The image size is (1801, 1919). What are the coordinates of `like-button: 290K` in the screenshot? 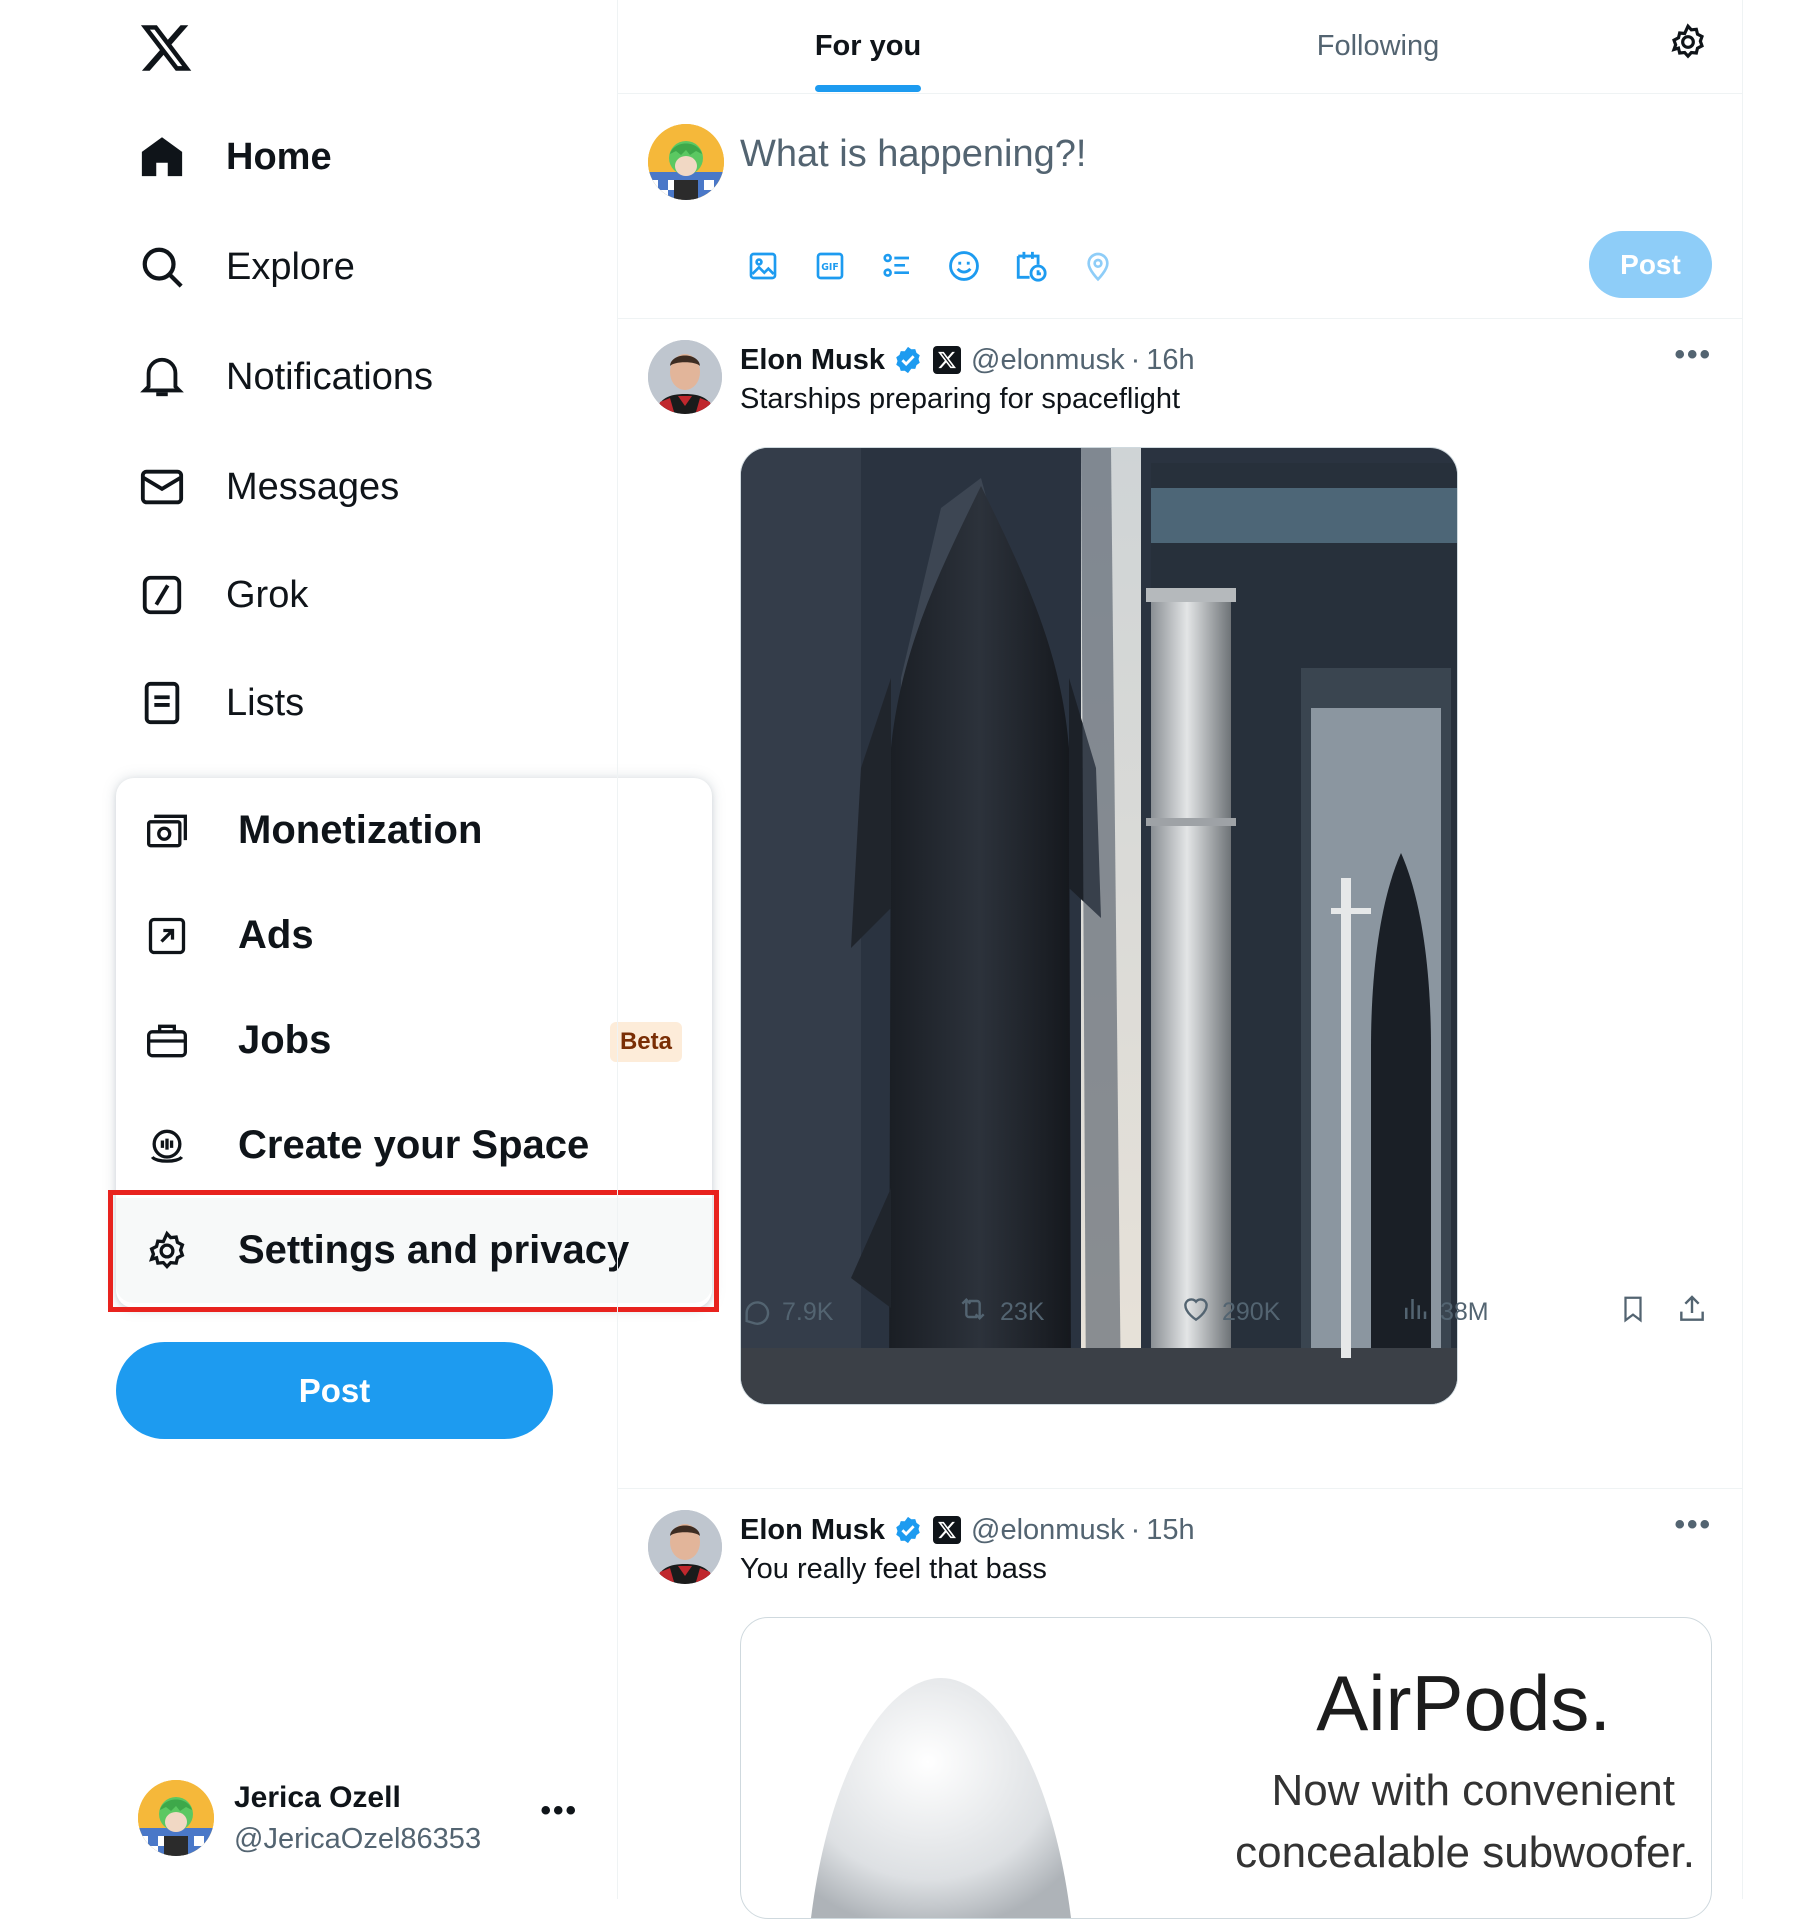 It's located at (1230, 1312).